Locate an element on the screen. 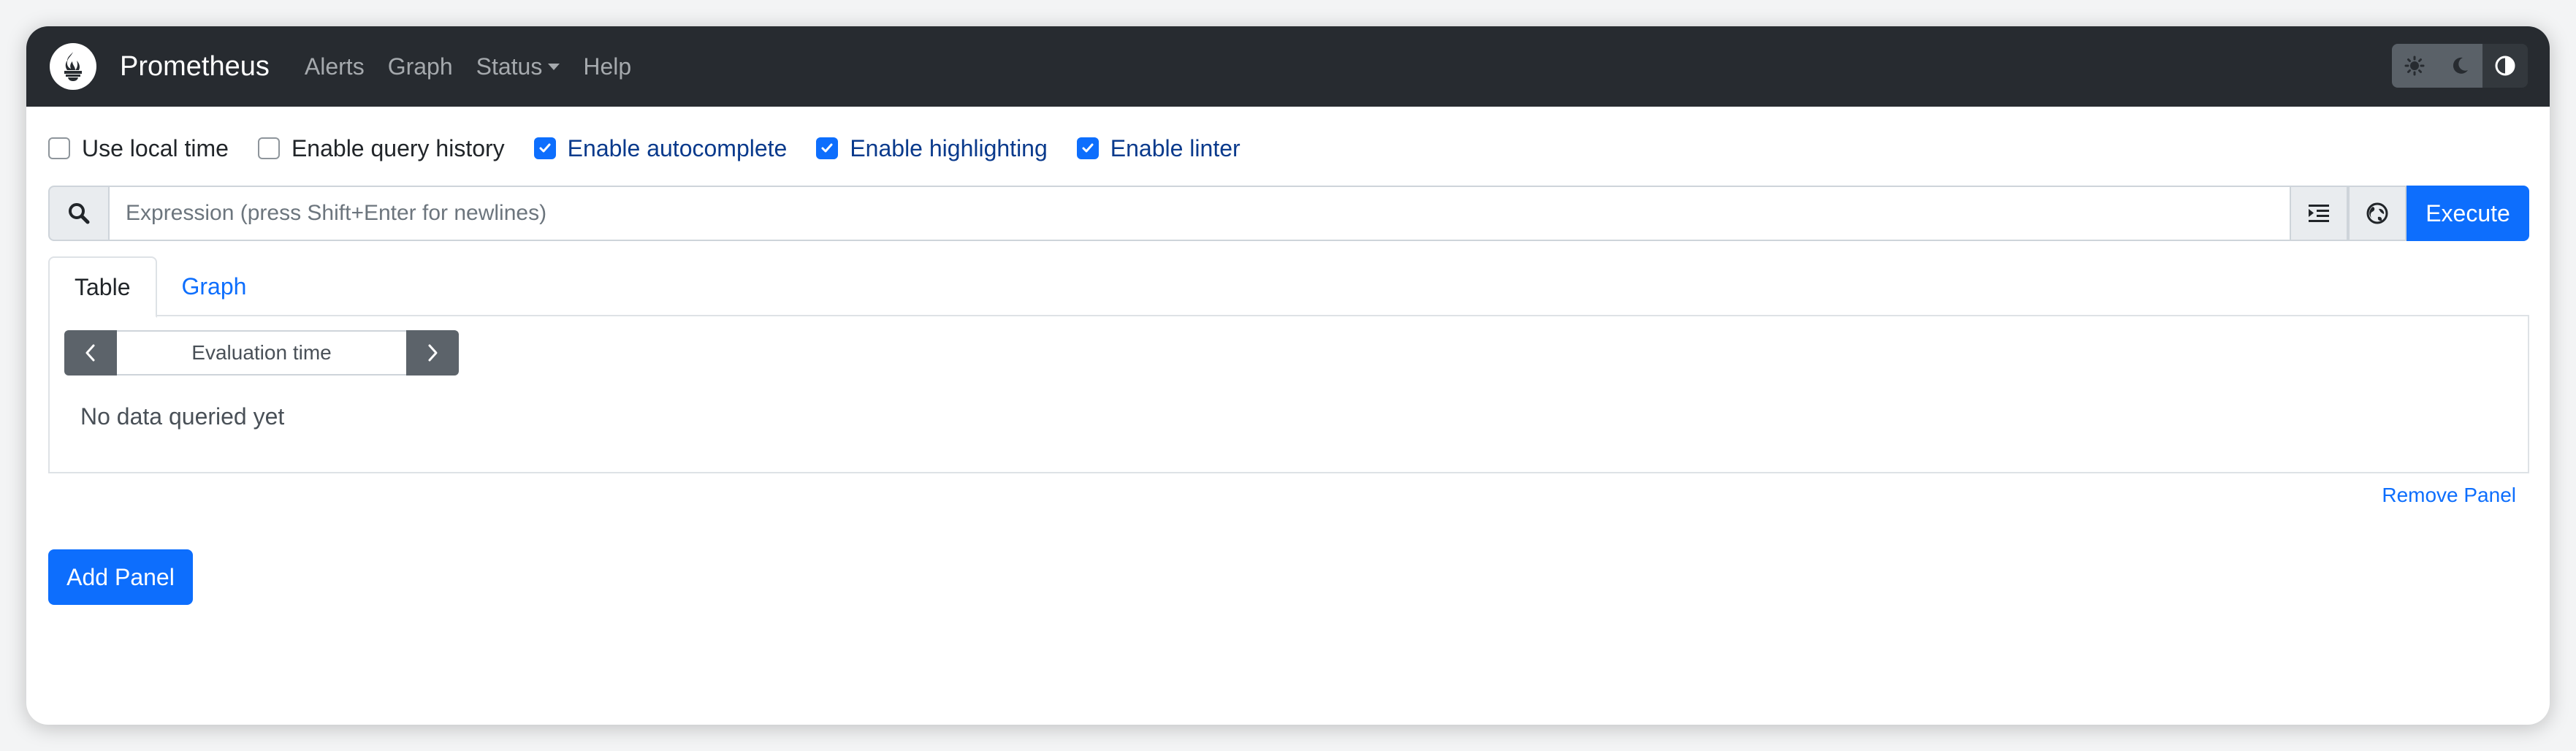  brand-title: Prometheus is located at coordinates (195, 67).